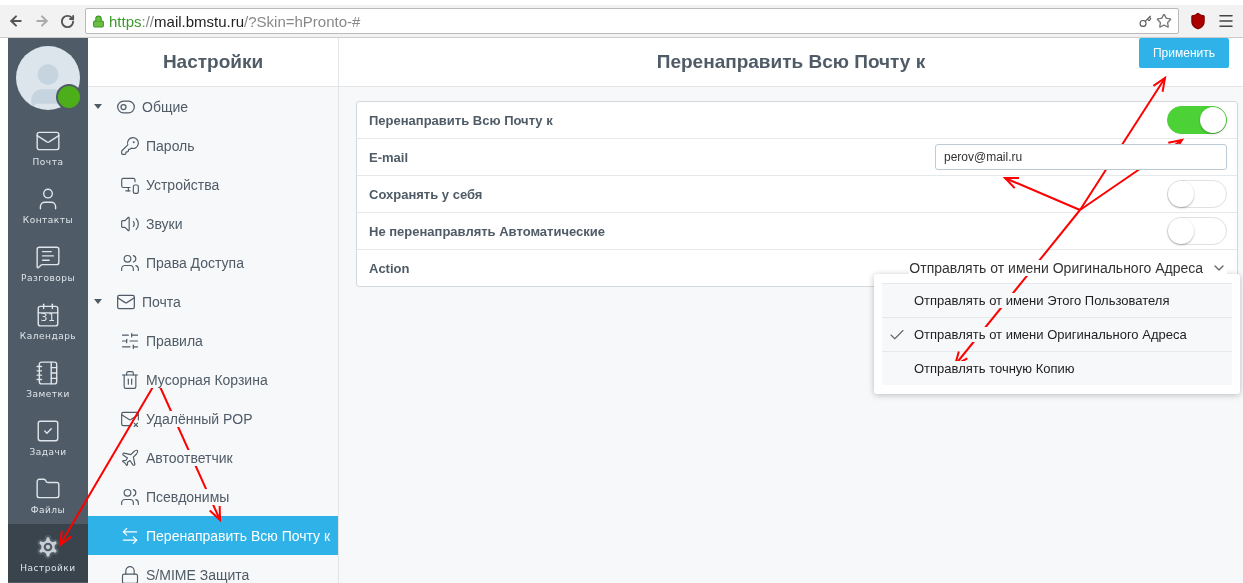 Image resolution: width=1243 pixels, height=583 pixels. Describe the element at coordinates (1068, 268) in the screenshot. I see `action-select: Отправлять от имени Оригинального Адреса` at that location.